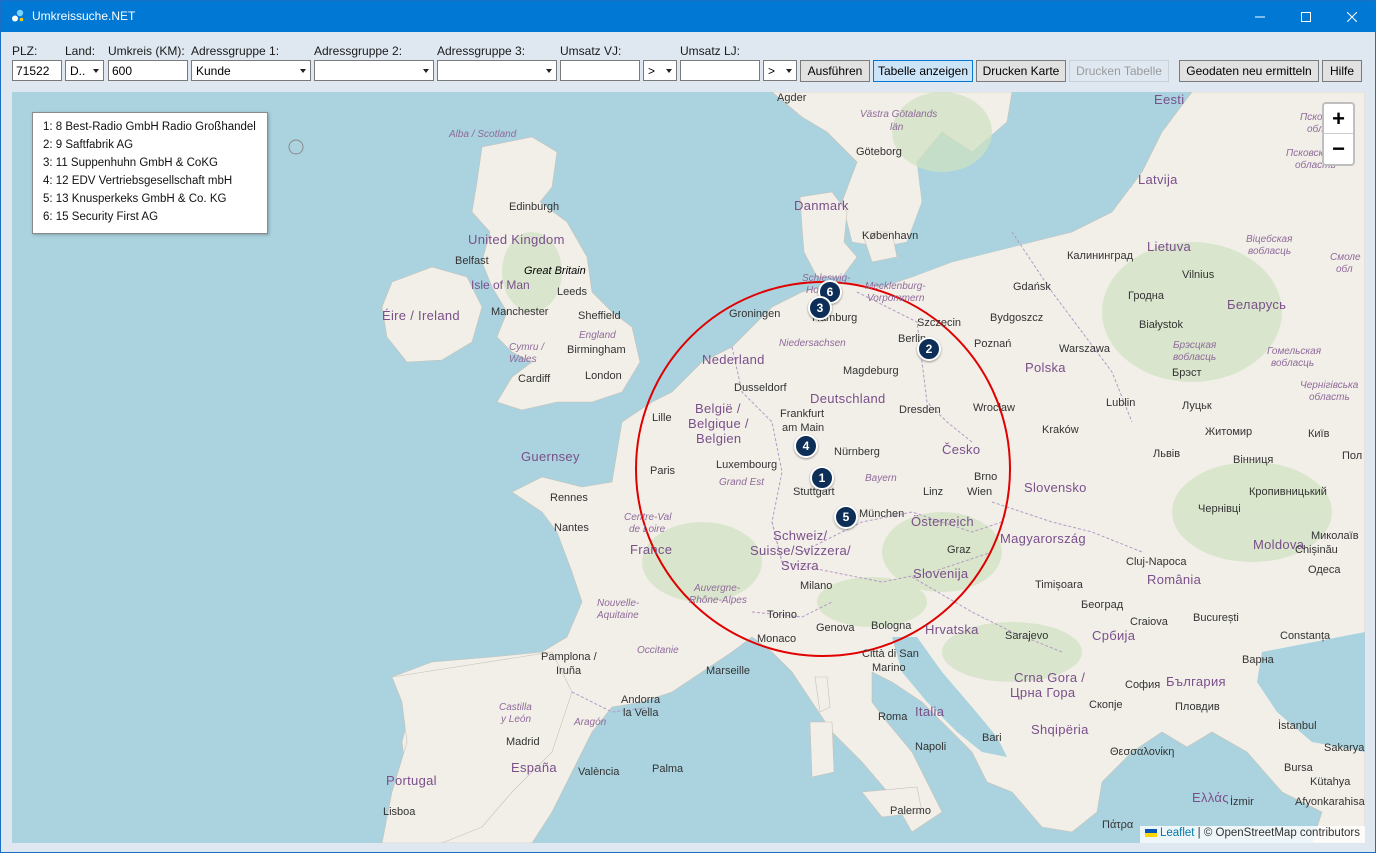 The height and width of the screenshot is (853, 1376). Describe the element at coordinates (939, 323) in the screenshot. I see `map-city-szczecin: Szczecin` at that location.